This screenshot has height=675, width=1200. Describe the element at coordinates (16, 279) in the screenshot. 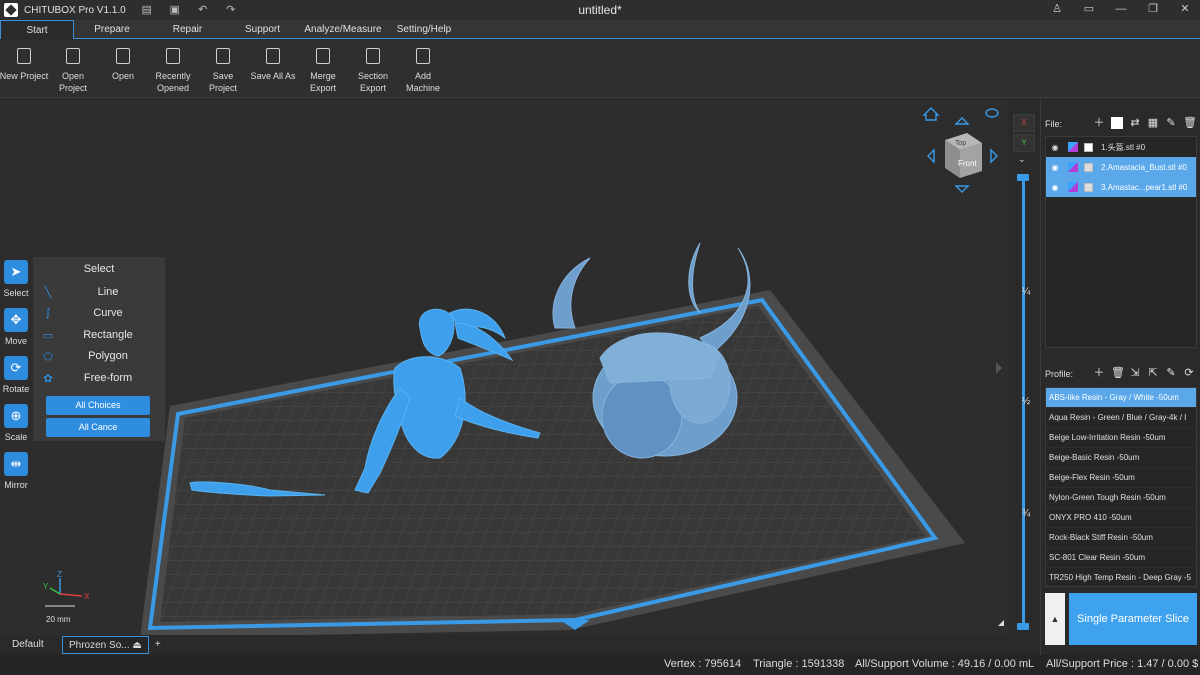

I see `select-tool: ➤ Select` at that location.